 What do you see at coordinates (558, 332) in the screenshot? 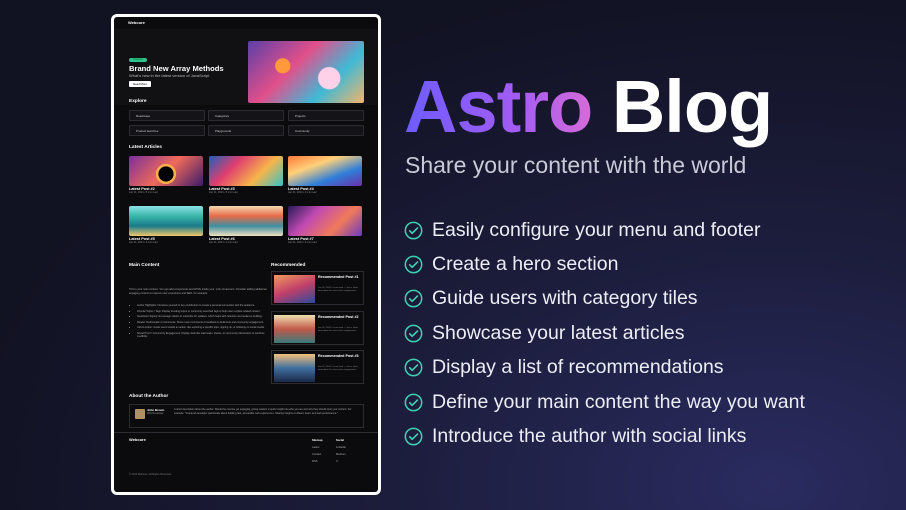
I see `feature-text: Showcase your latest articles` at bounding box center [558, 332].